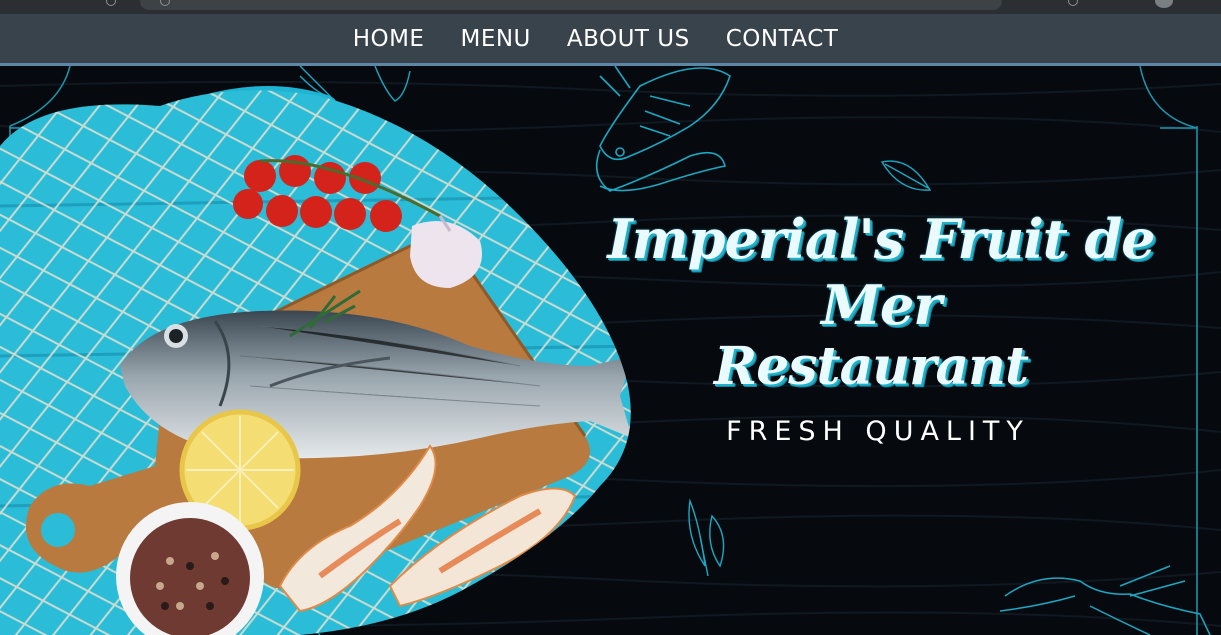  I want to click on nav-link-about-us: ABOUT US, so click(628, 39).